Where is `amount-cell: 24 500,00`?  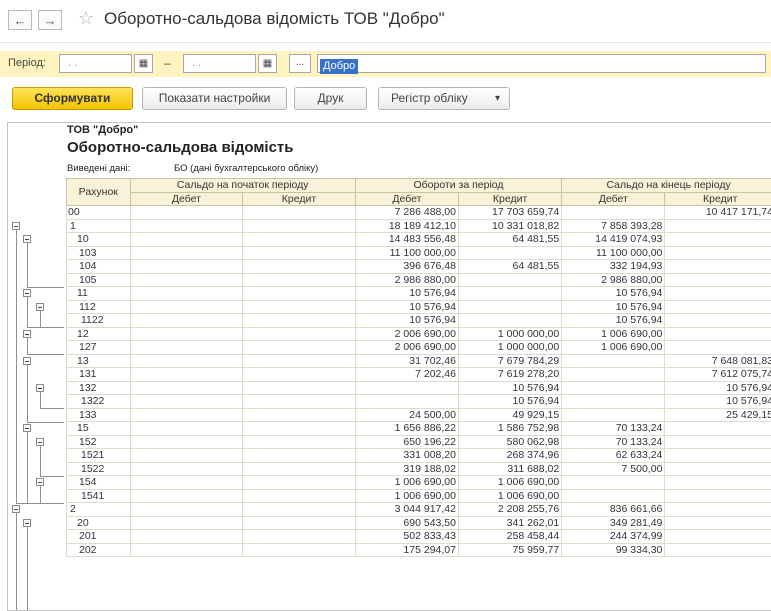 amount-cell: 24 500,00 is located at coordinates (406, 414).